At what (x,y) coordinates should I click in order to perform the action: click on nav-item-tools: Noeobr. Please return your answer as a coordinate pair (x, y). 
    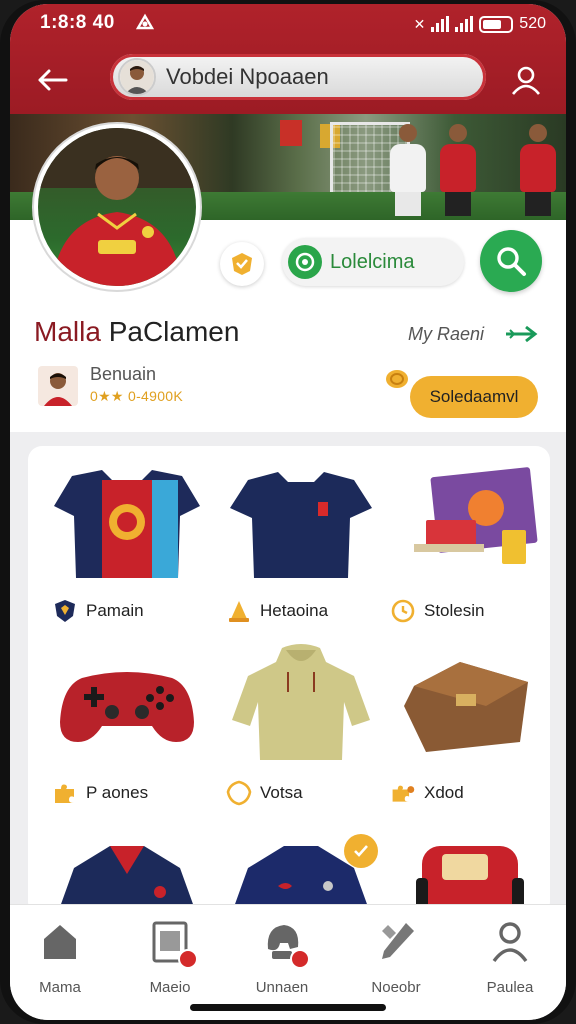
    Looking at the image, I should click on (396, 959).